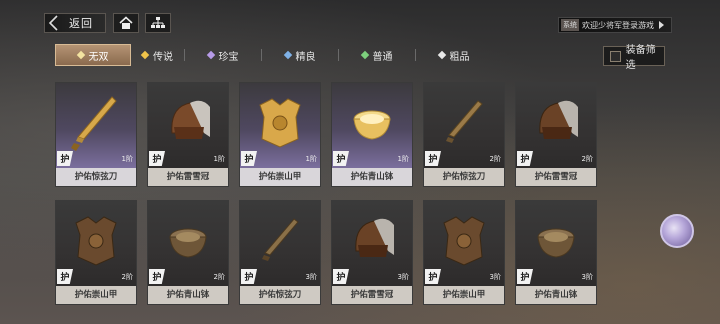 The width and height of the screenshot is (720, 324). Describe the element at coordinates (459, 57) in the screenshot. I see `tab-label: 粗品` at that location.